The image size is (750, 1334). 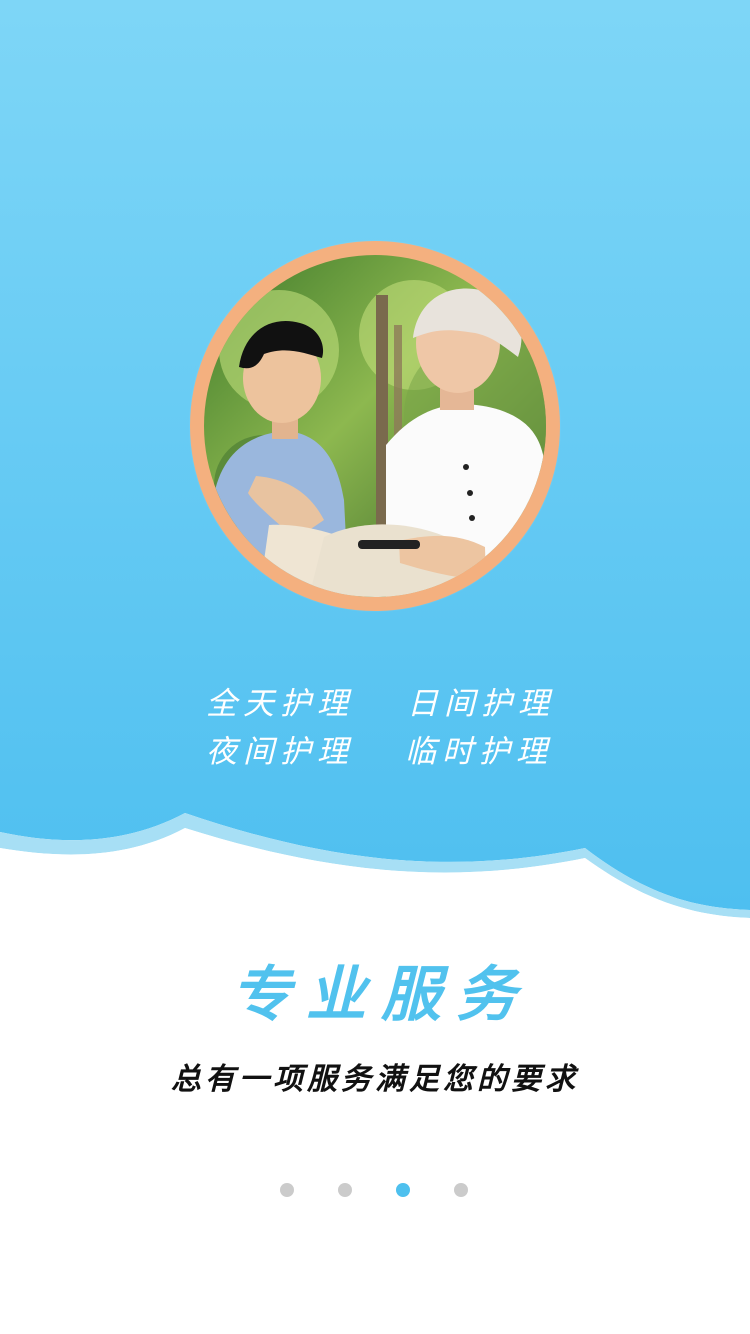 I want to click on service-item-day: 日间护理, so click(x=481, y=704).